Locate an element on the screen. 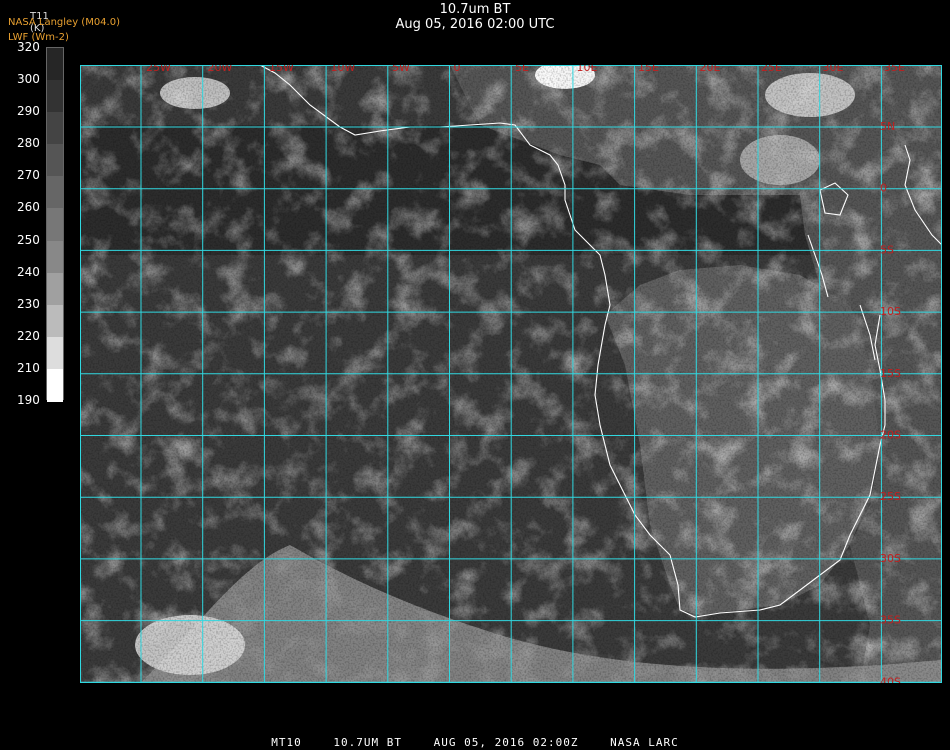  latitude-label: 20S is located at coordinates (890, 435).